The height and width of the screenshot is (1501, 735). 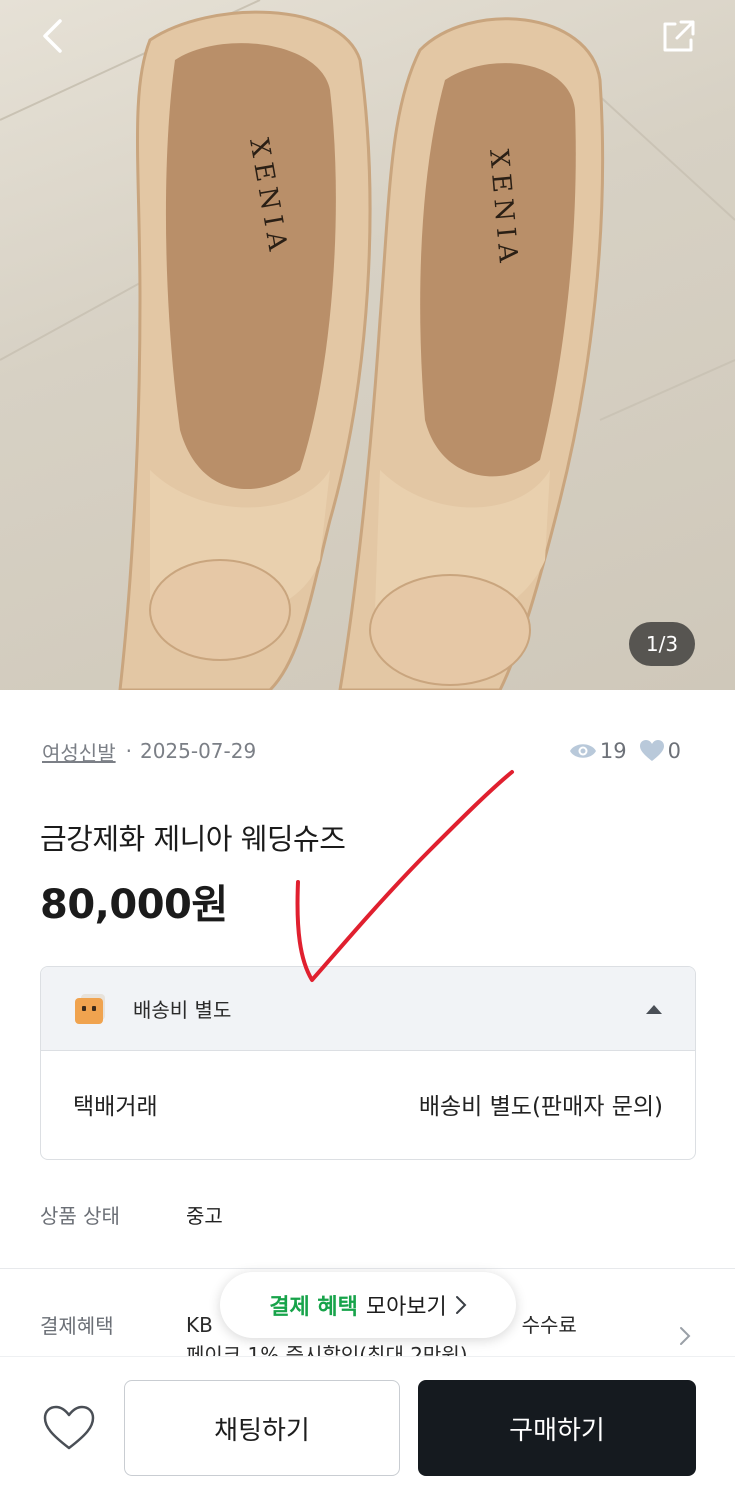 What do you see at coordinates (198, 751) in the screenshot?
I see `post-date: 2025-07-29` at bounding box center [198, 751].